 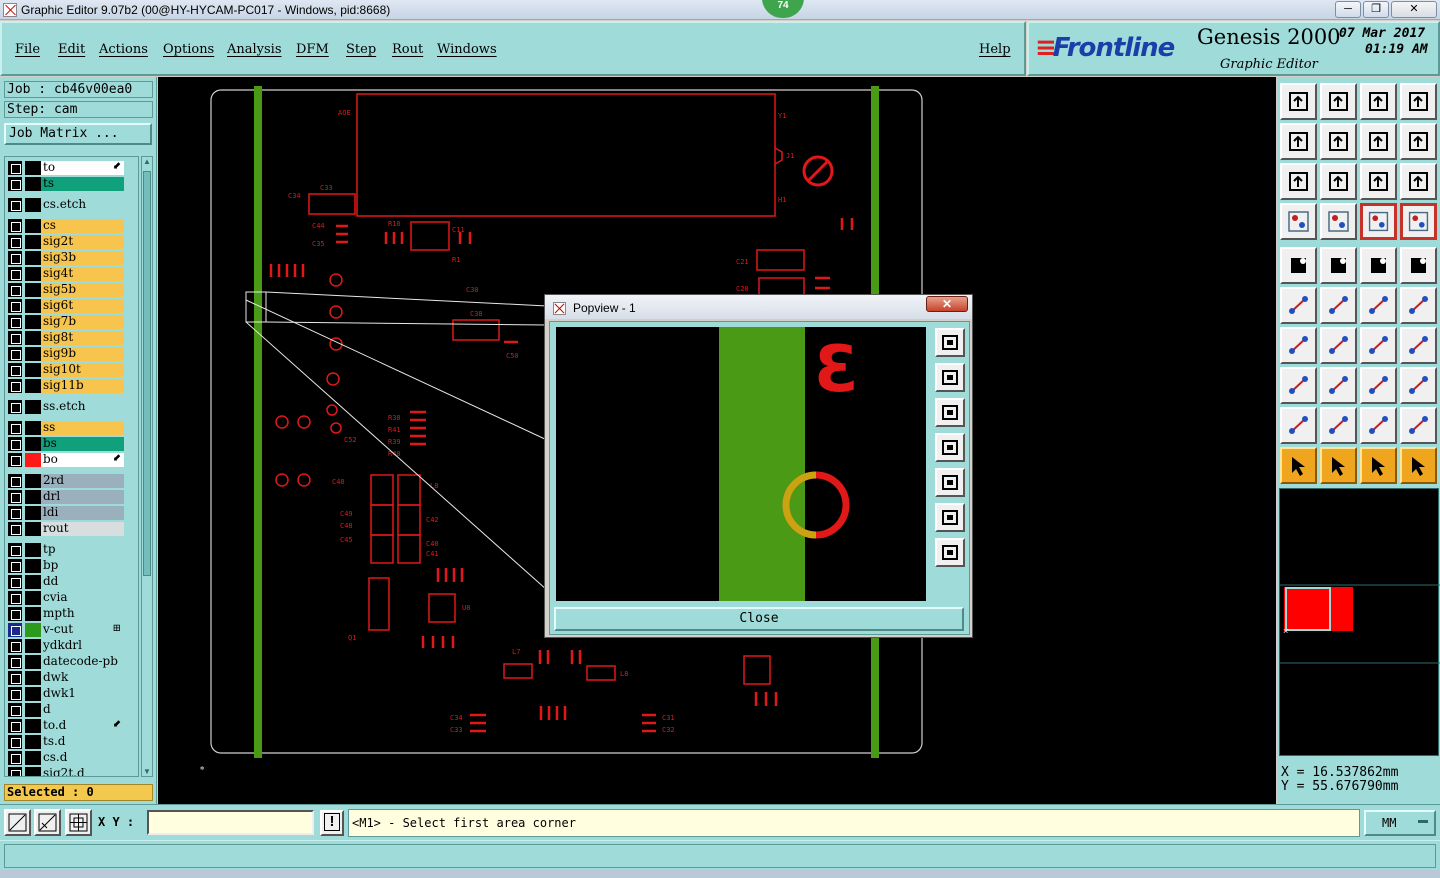 I want to click on layer-row-ydkdrl: ydkdrl, so click(x=71, y=646).